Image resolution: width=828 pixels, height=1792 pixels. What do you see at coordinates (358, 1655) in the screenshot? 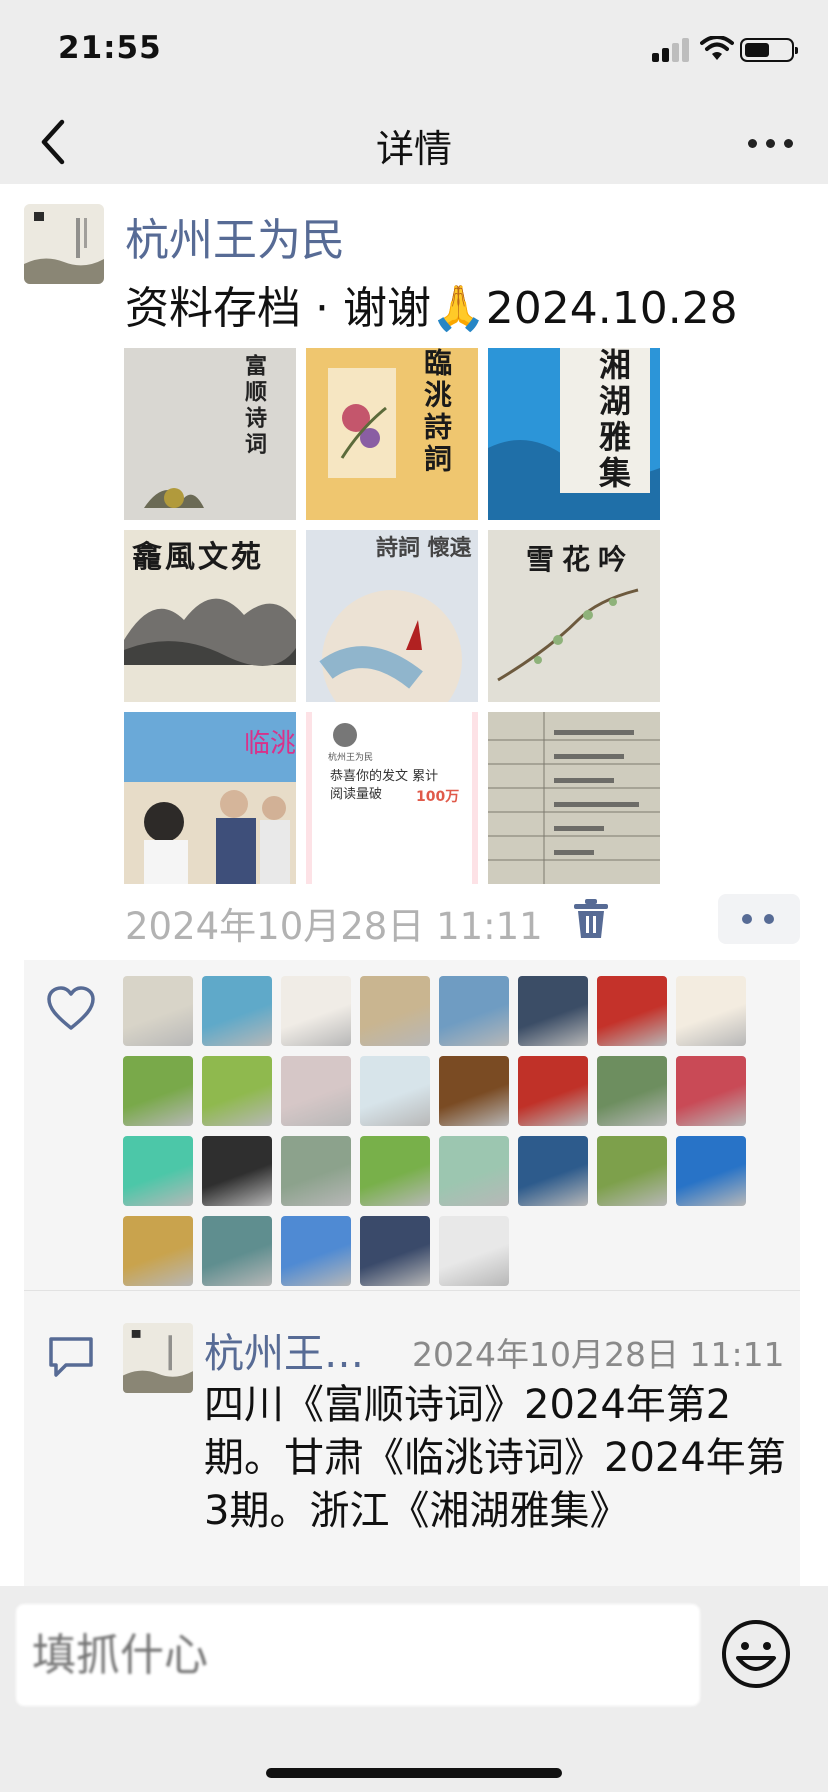
I see `comment-input` at bounding box center [358, 1655].